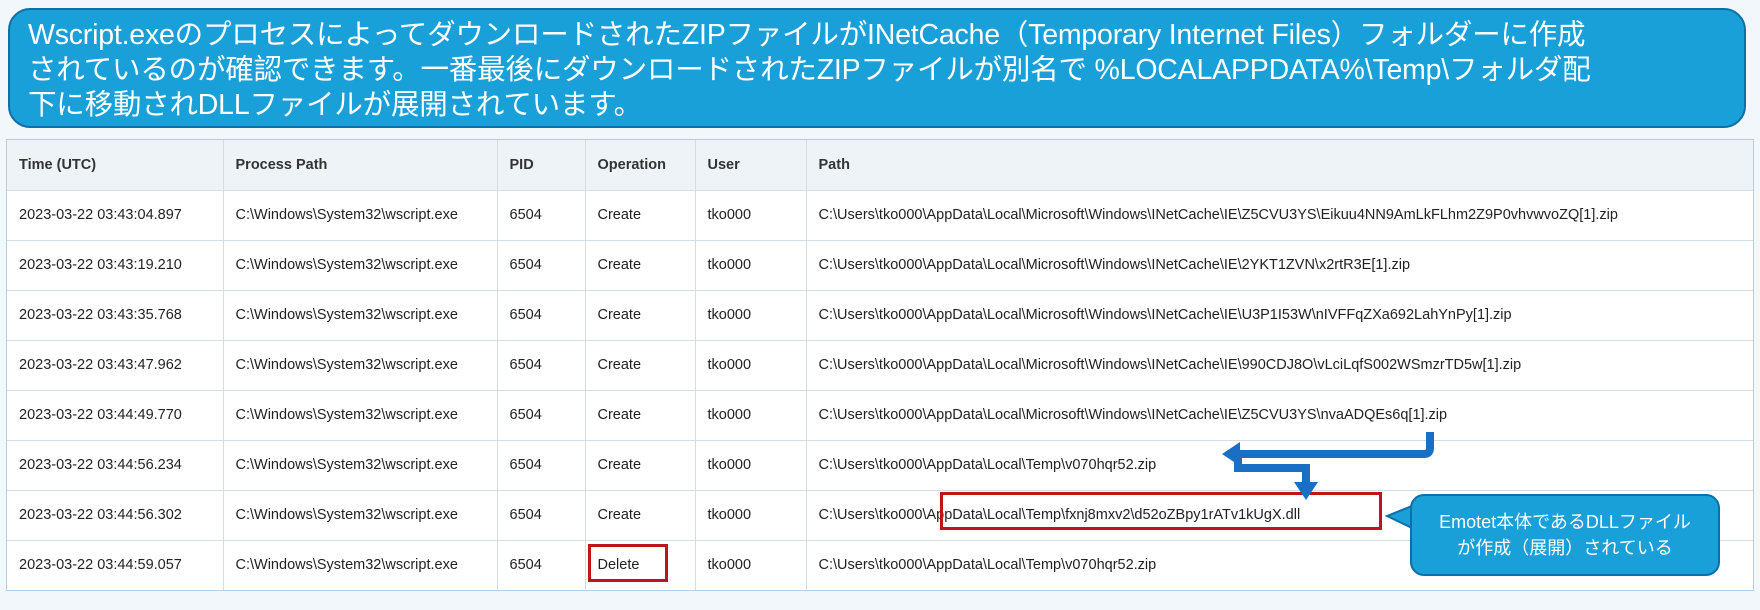  Describe the element at coordinates (1276, 478) in the screenshot. I see `arrow-to-dll-icon` at that location.